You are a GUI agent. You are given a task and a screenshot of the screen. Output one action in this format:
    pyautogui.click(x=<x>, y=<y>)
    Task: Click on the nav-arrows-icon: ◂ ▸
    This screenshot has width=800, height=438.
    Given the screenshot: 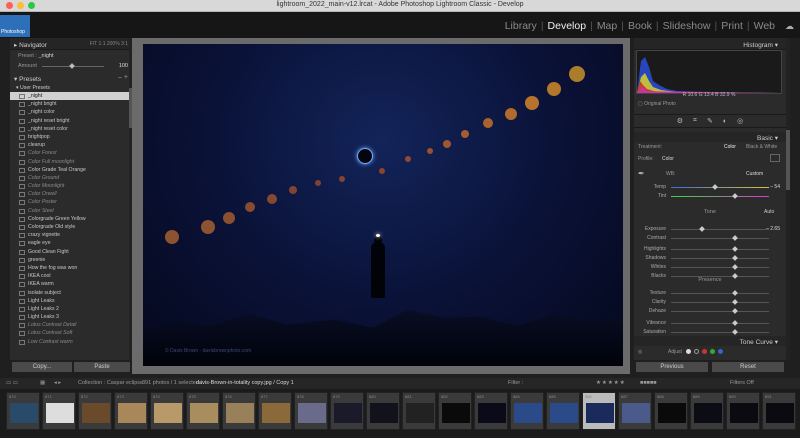 What is the action you would take?
    pyautogui.click(x=57, y=383)
    